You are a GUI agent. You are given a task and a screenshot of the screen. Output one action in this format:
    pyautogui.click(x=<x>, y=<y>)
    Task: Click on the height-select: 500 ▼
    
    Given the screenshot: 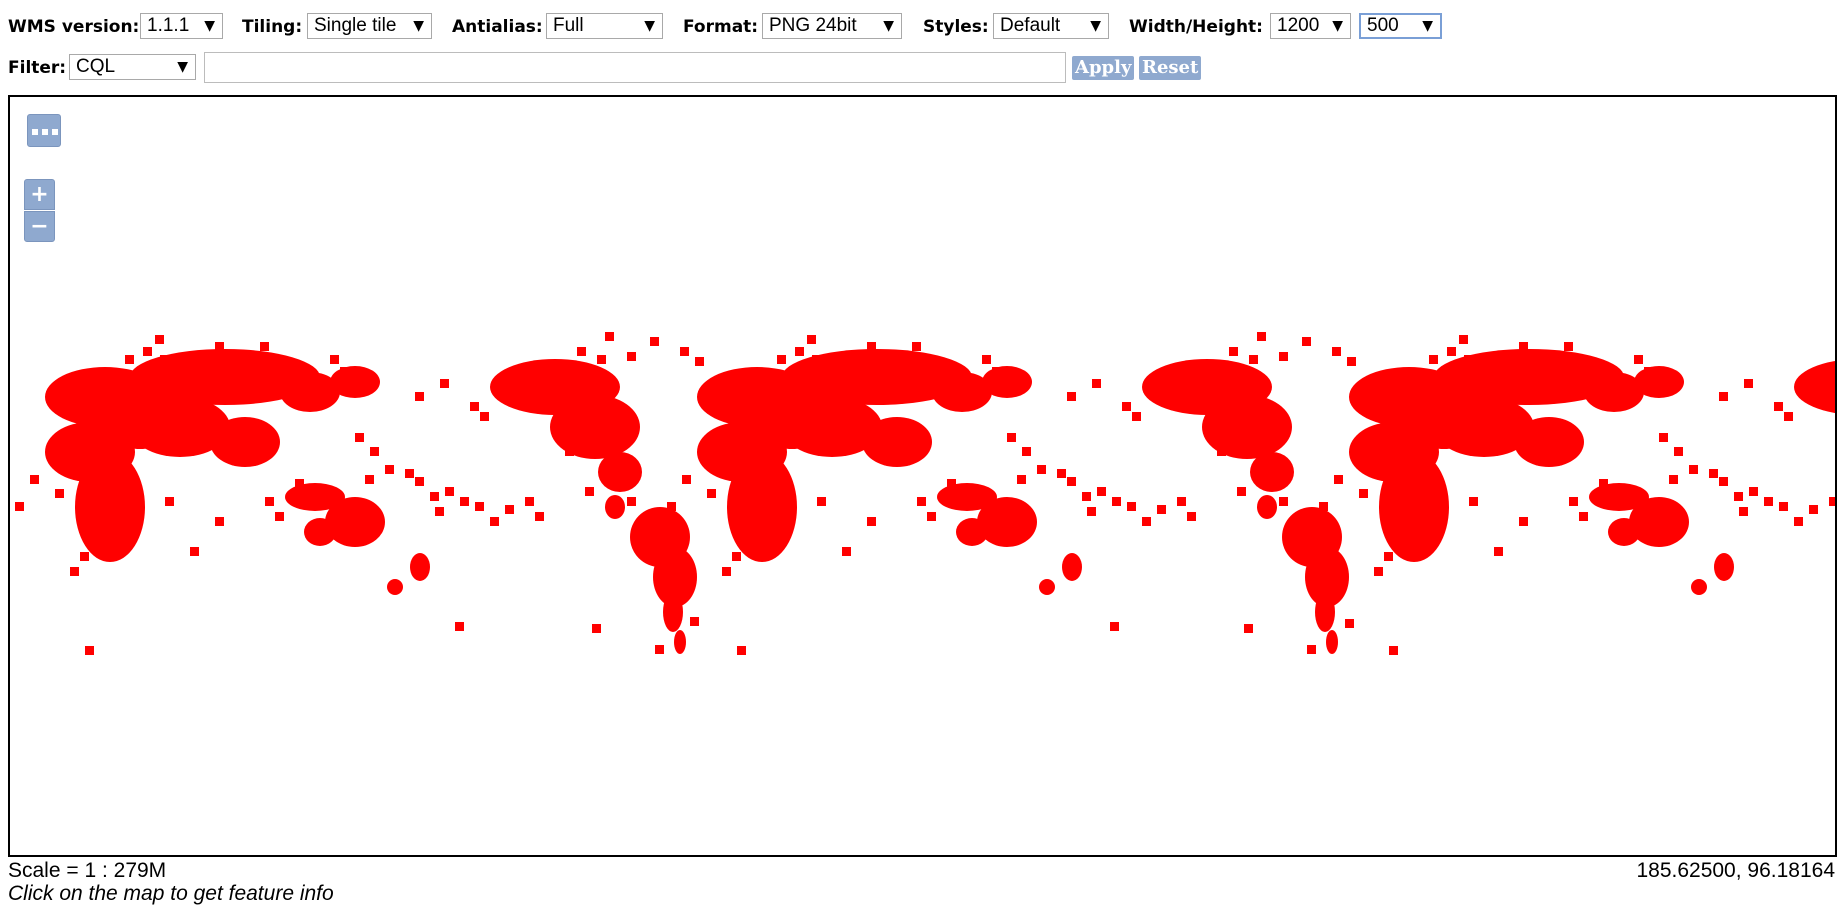 What is the action you would take?
    pyautogui.click(x=1400, y=26)
    